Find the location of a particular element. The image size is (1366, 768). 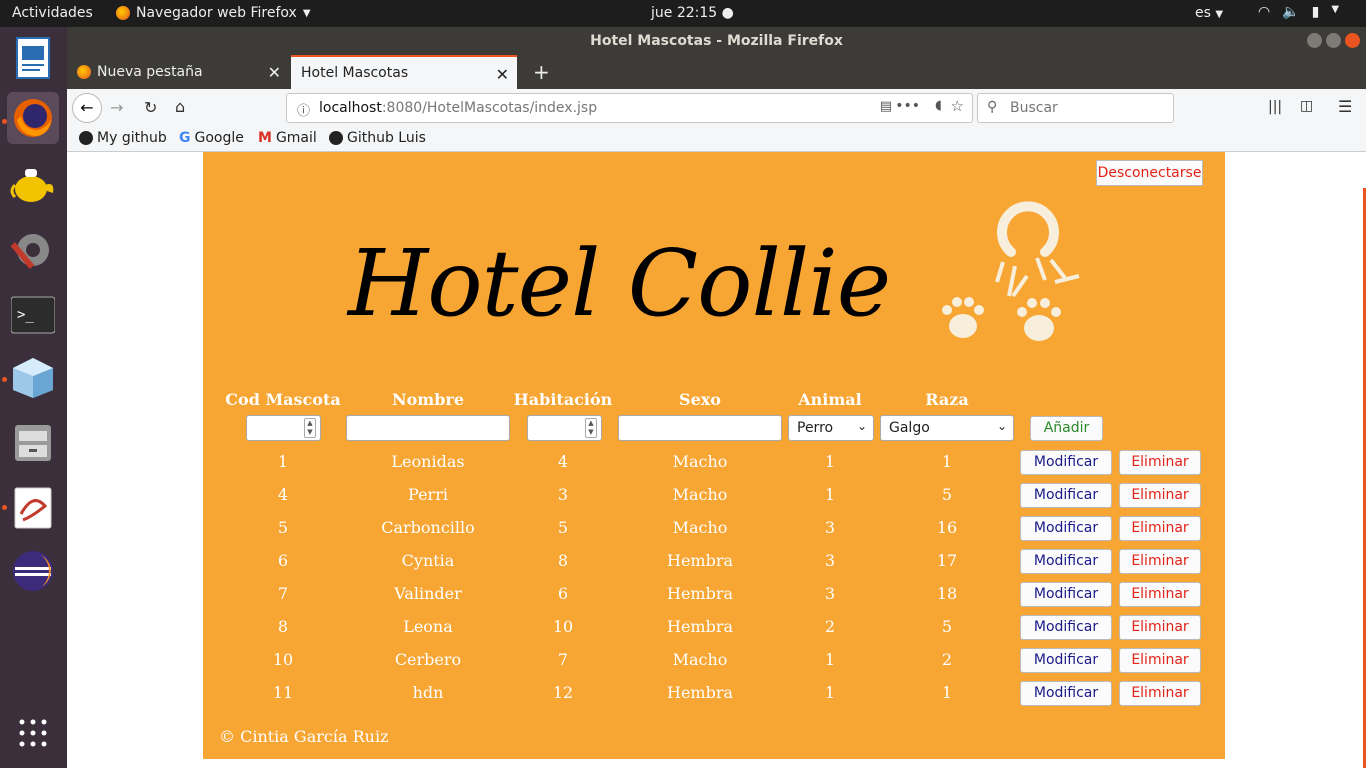

cell-habitacion: 7 is located at coordinates (563, 659).